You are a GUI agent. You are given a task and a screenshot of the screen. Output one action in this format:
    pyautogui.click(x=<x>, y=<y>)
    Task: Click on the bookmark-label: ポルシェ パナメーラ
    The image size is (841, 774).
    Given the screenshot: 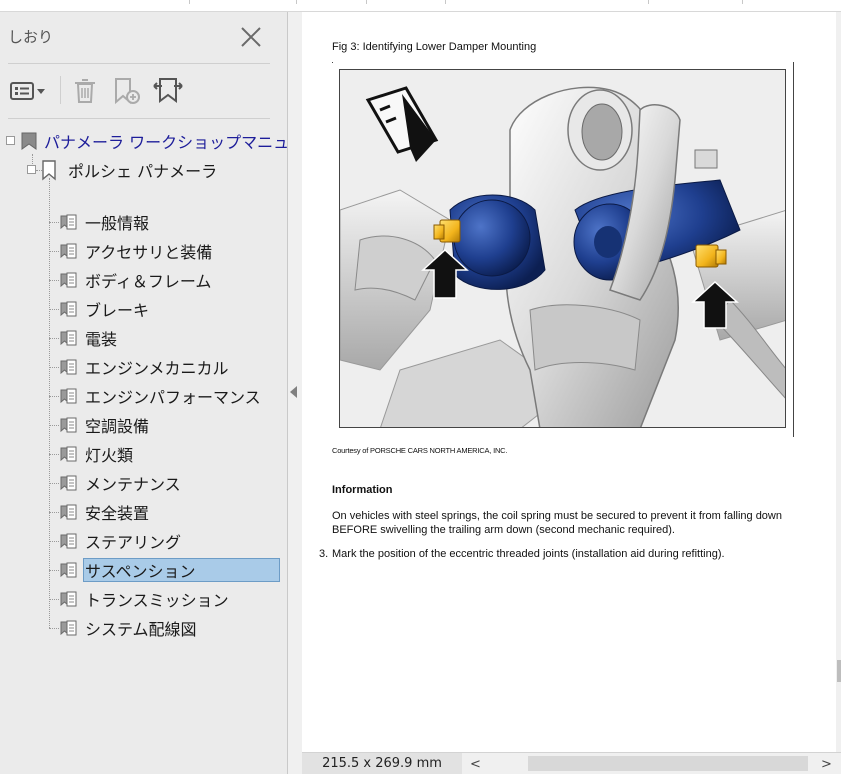 What is the action you would take?
    pyautogui.click(x=143, y=171)
    